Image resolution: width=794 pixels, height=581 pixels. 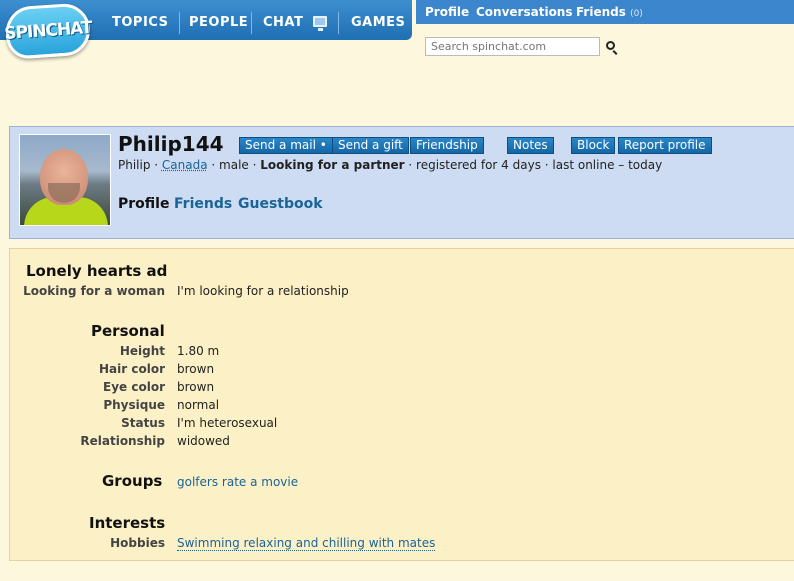 What do you see at coordinates (218, 20) in the screenshot?
I see `nav-people: PEOPLE` at bounding box center [218, 20].